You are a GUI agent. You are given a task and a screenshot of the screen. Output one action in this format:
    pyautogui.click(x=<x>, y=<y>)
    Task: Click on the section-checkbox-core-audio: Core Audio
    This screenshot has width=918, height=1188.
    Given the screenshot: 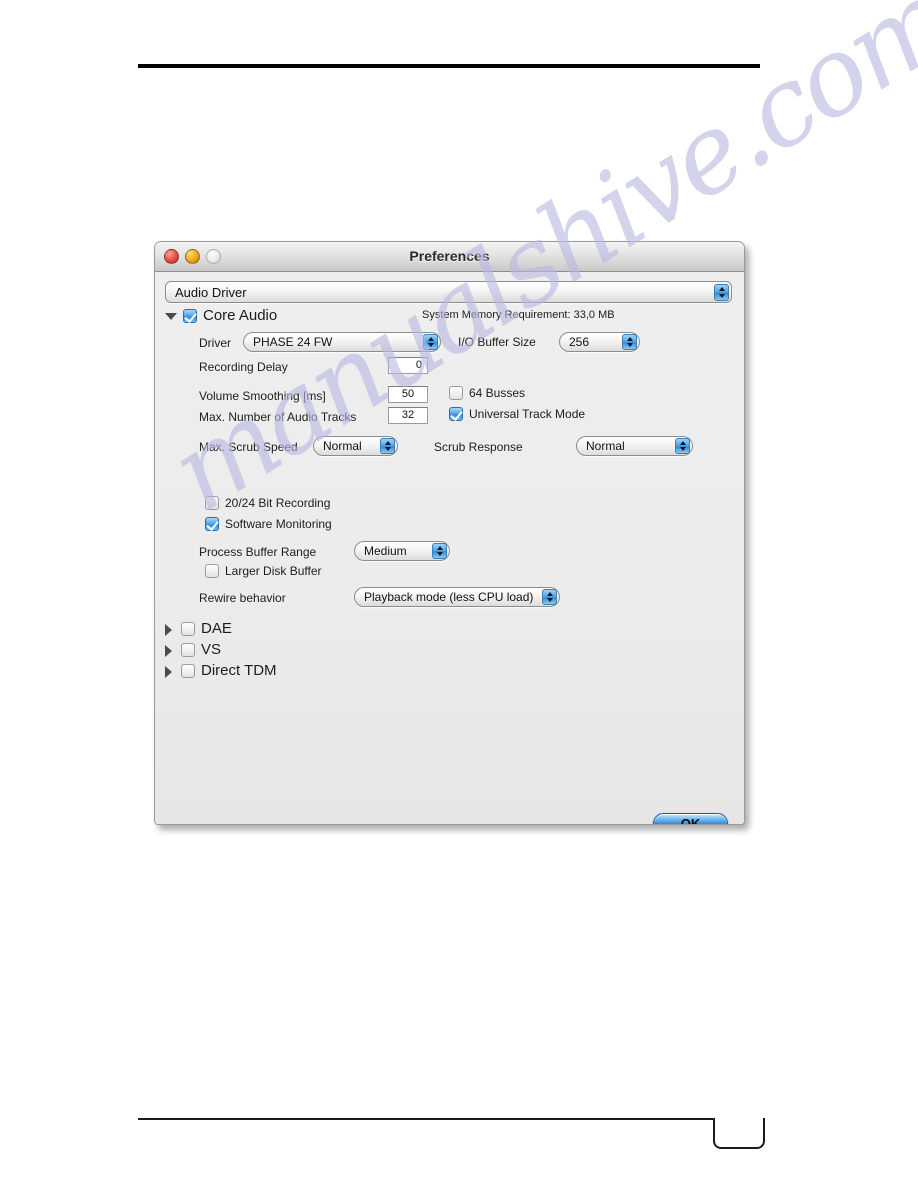 What is the action you would take?
    pyautogui.click(x=230, y=315)
    